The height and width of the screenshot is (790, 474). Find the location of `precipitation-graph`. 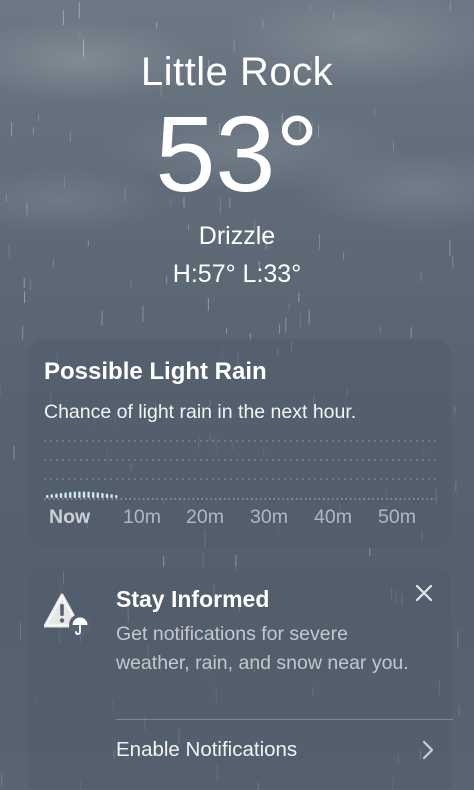

precipitation-graph is located at coordinates (240, 470).